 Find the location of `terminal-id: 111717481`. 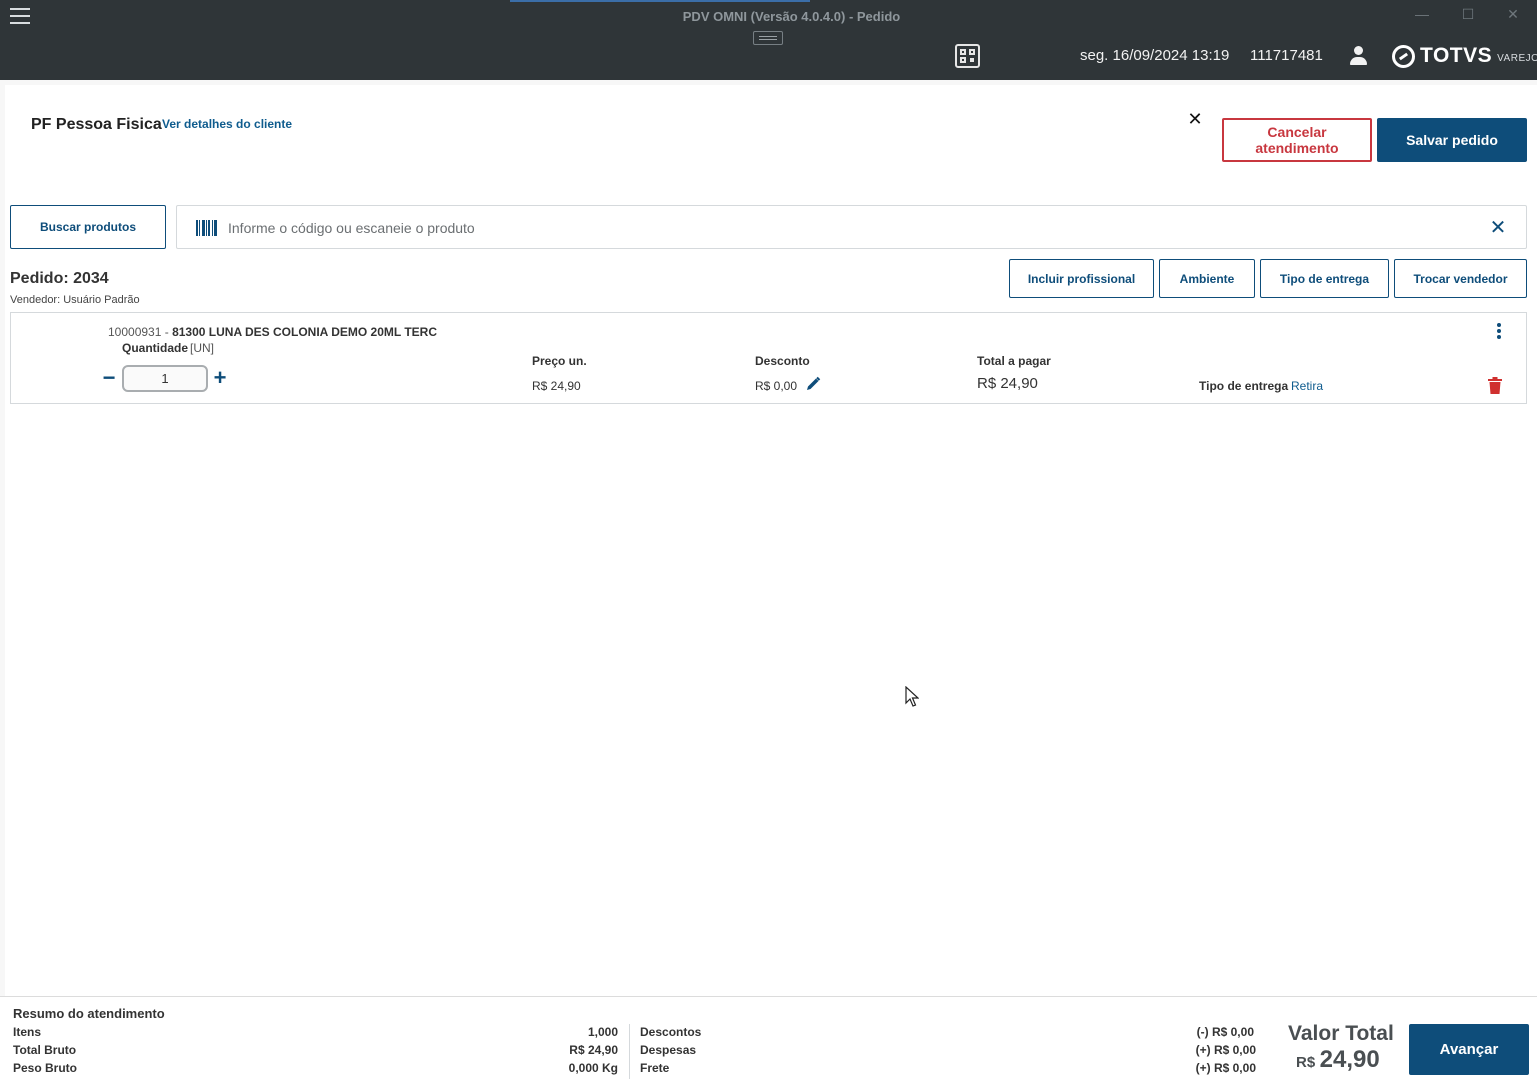

terminal-id: 111717481 is located at coordinates (1286, 55).